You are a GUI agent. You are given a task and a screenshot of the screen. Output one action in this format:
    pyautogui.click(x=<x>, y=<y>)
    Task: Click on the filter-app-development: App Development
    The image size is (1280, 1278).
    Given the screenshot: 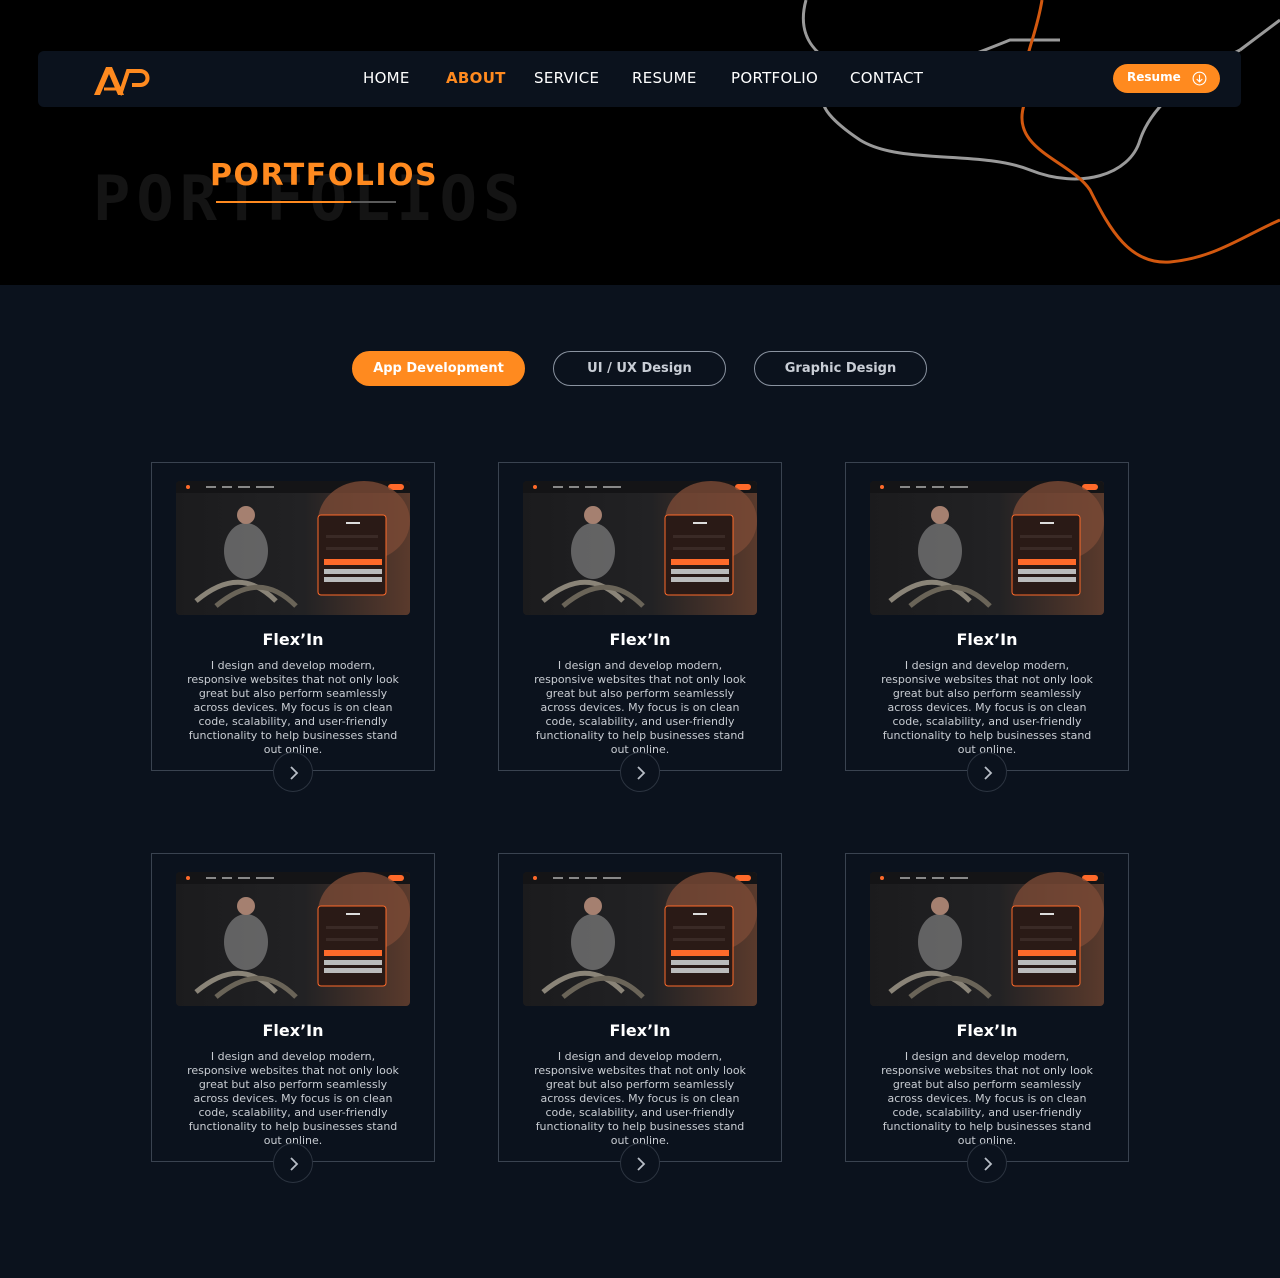 What is the action you would take?
    pyautogui.click(x=438, y=368)
    